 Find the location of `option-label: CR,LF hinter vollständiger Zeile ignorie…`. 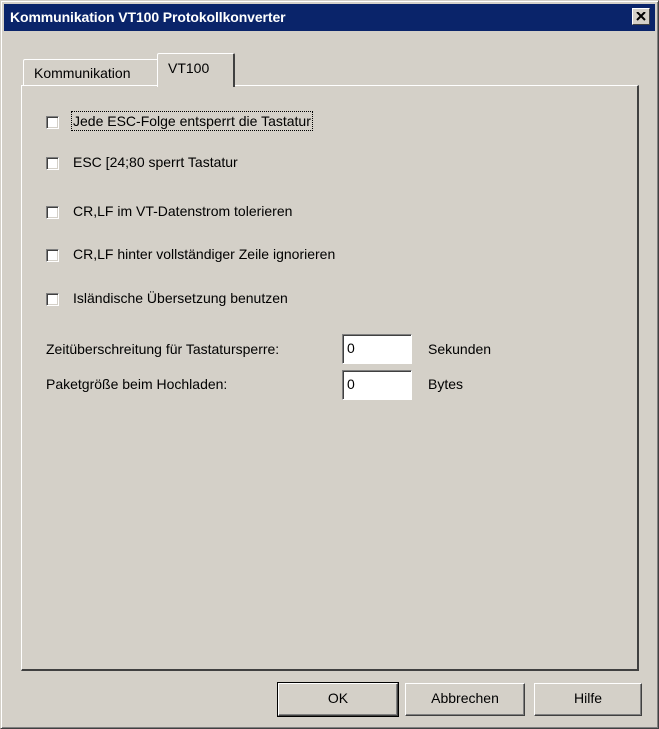

option-label: CR,LF hinter vollständiger Zeile ignorie… is located at coordinates (204, 254).